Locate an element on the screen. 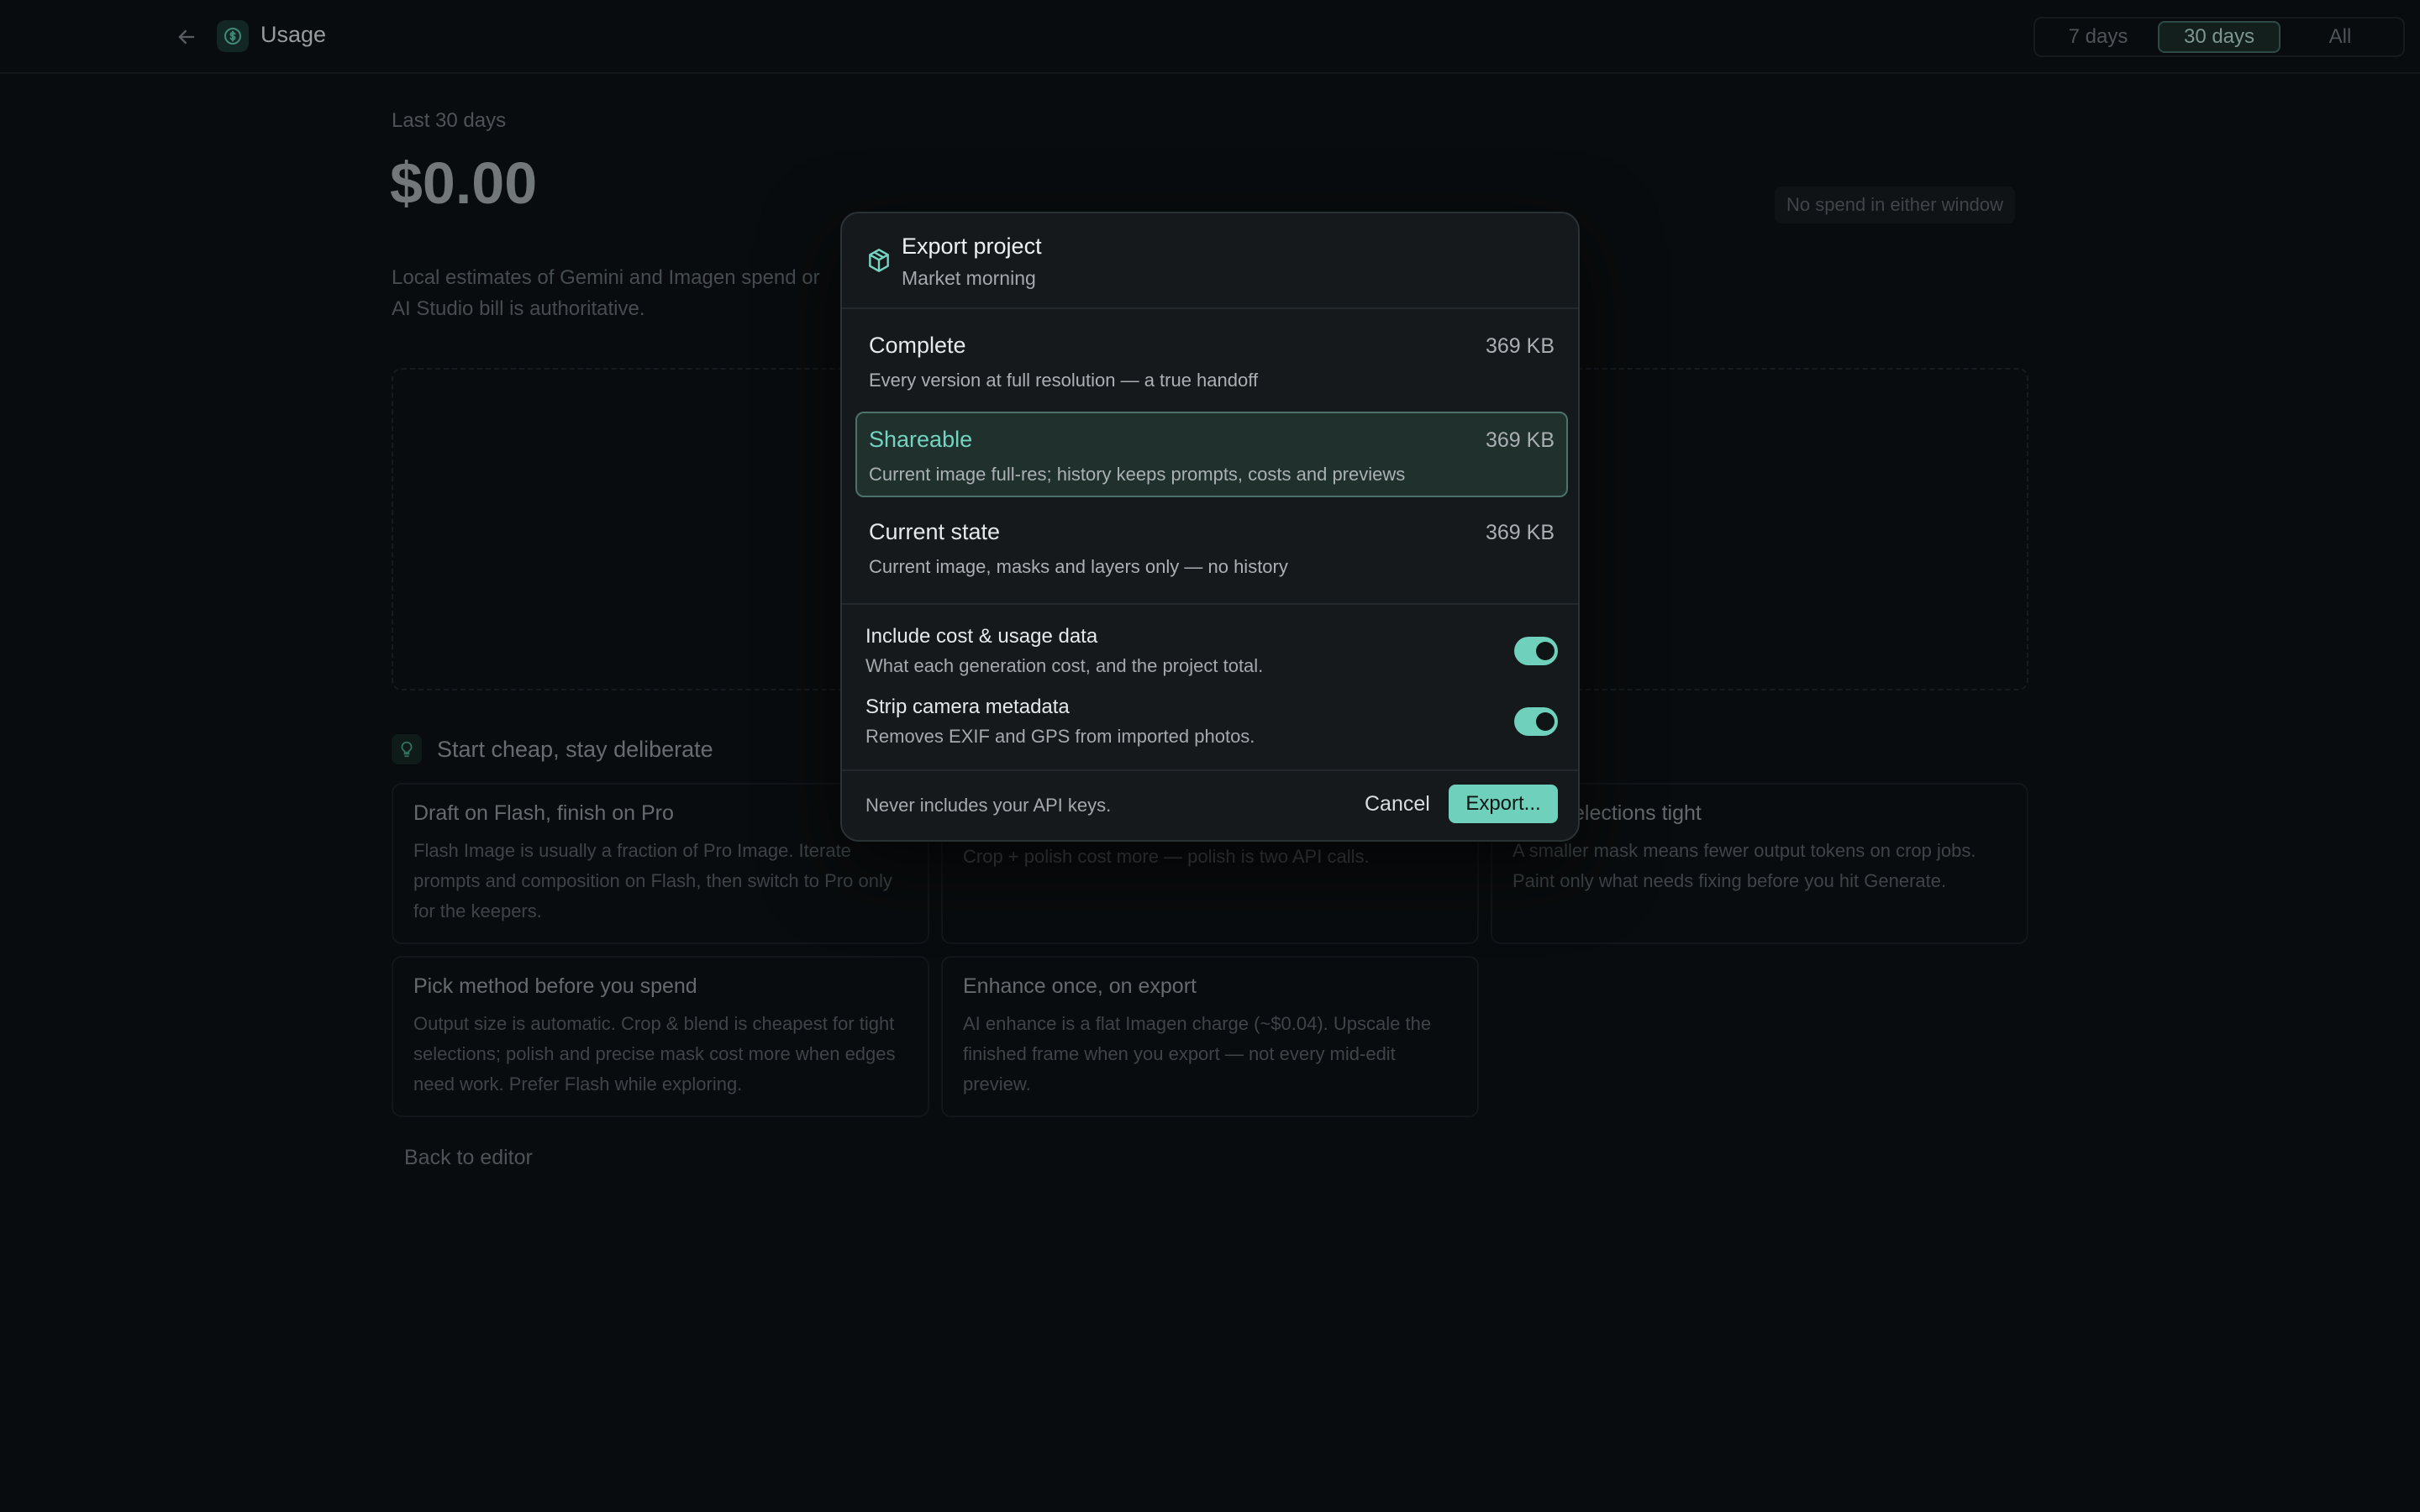  include-cost-switch is located at coordinates (1536, 651).